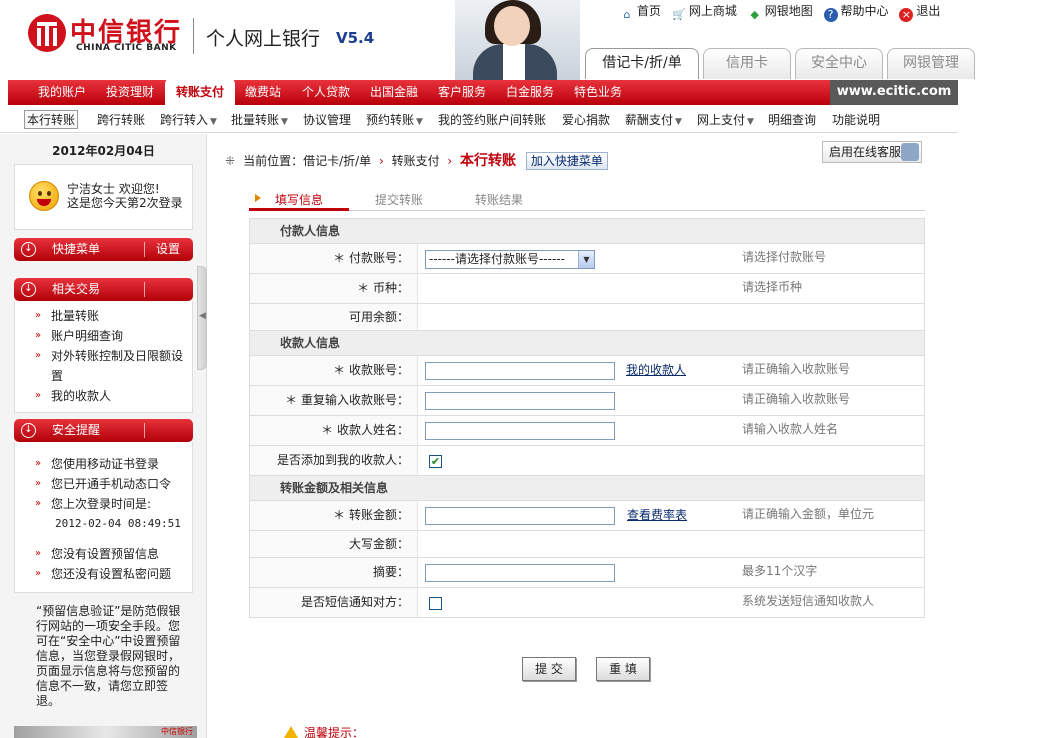  What do you see at coordinates (754, 14) in the screenshot?
I see `sitemap-icon: ◆` at bounding box center [754, 14].